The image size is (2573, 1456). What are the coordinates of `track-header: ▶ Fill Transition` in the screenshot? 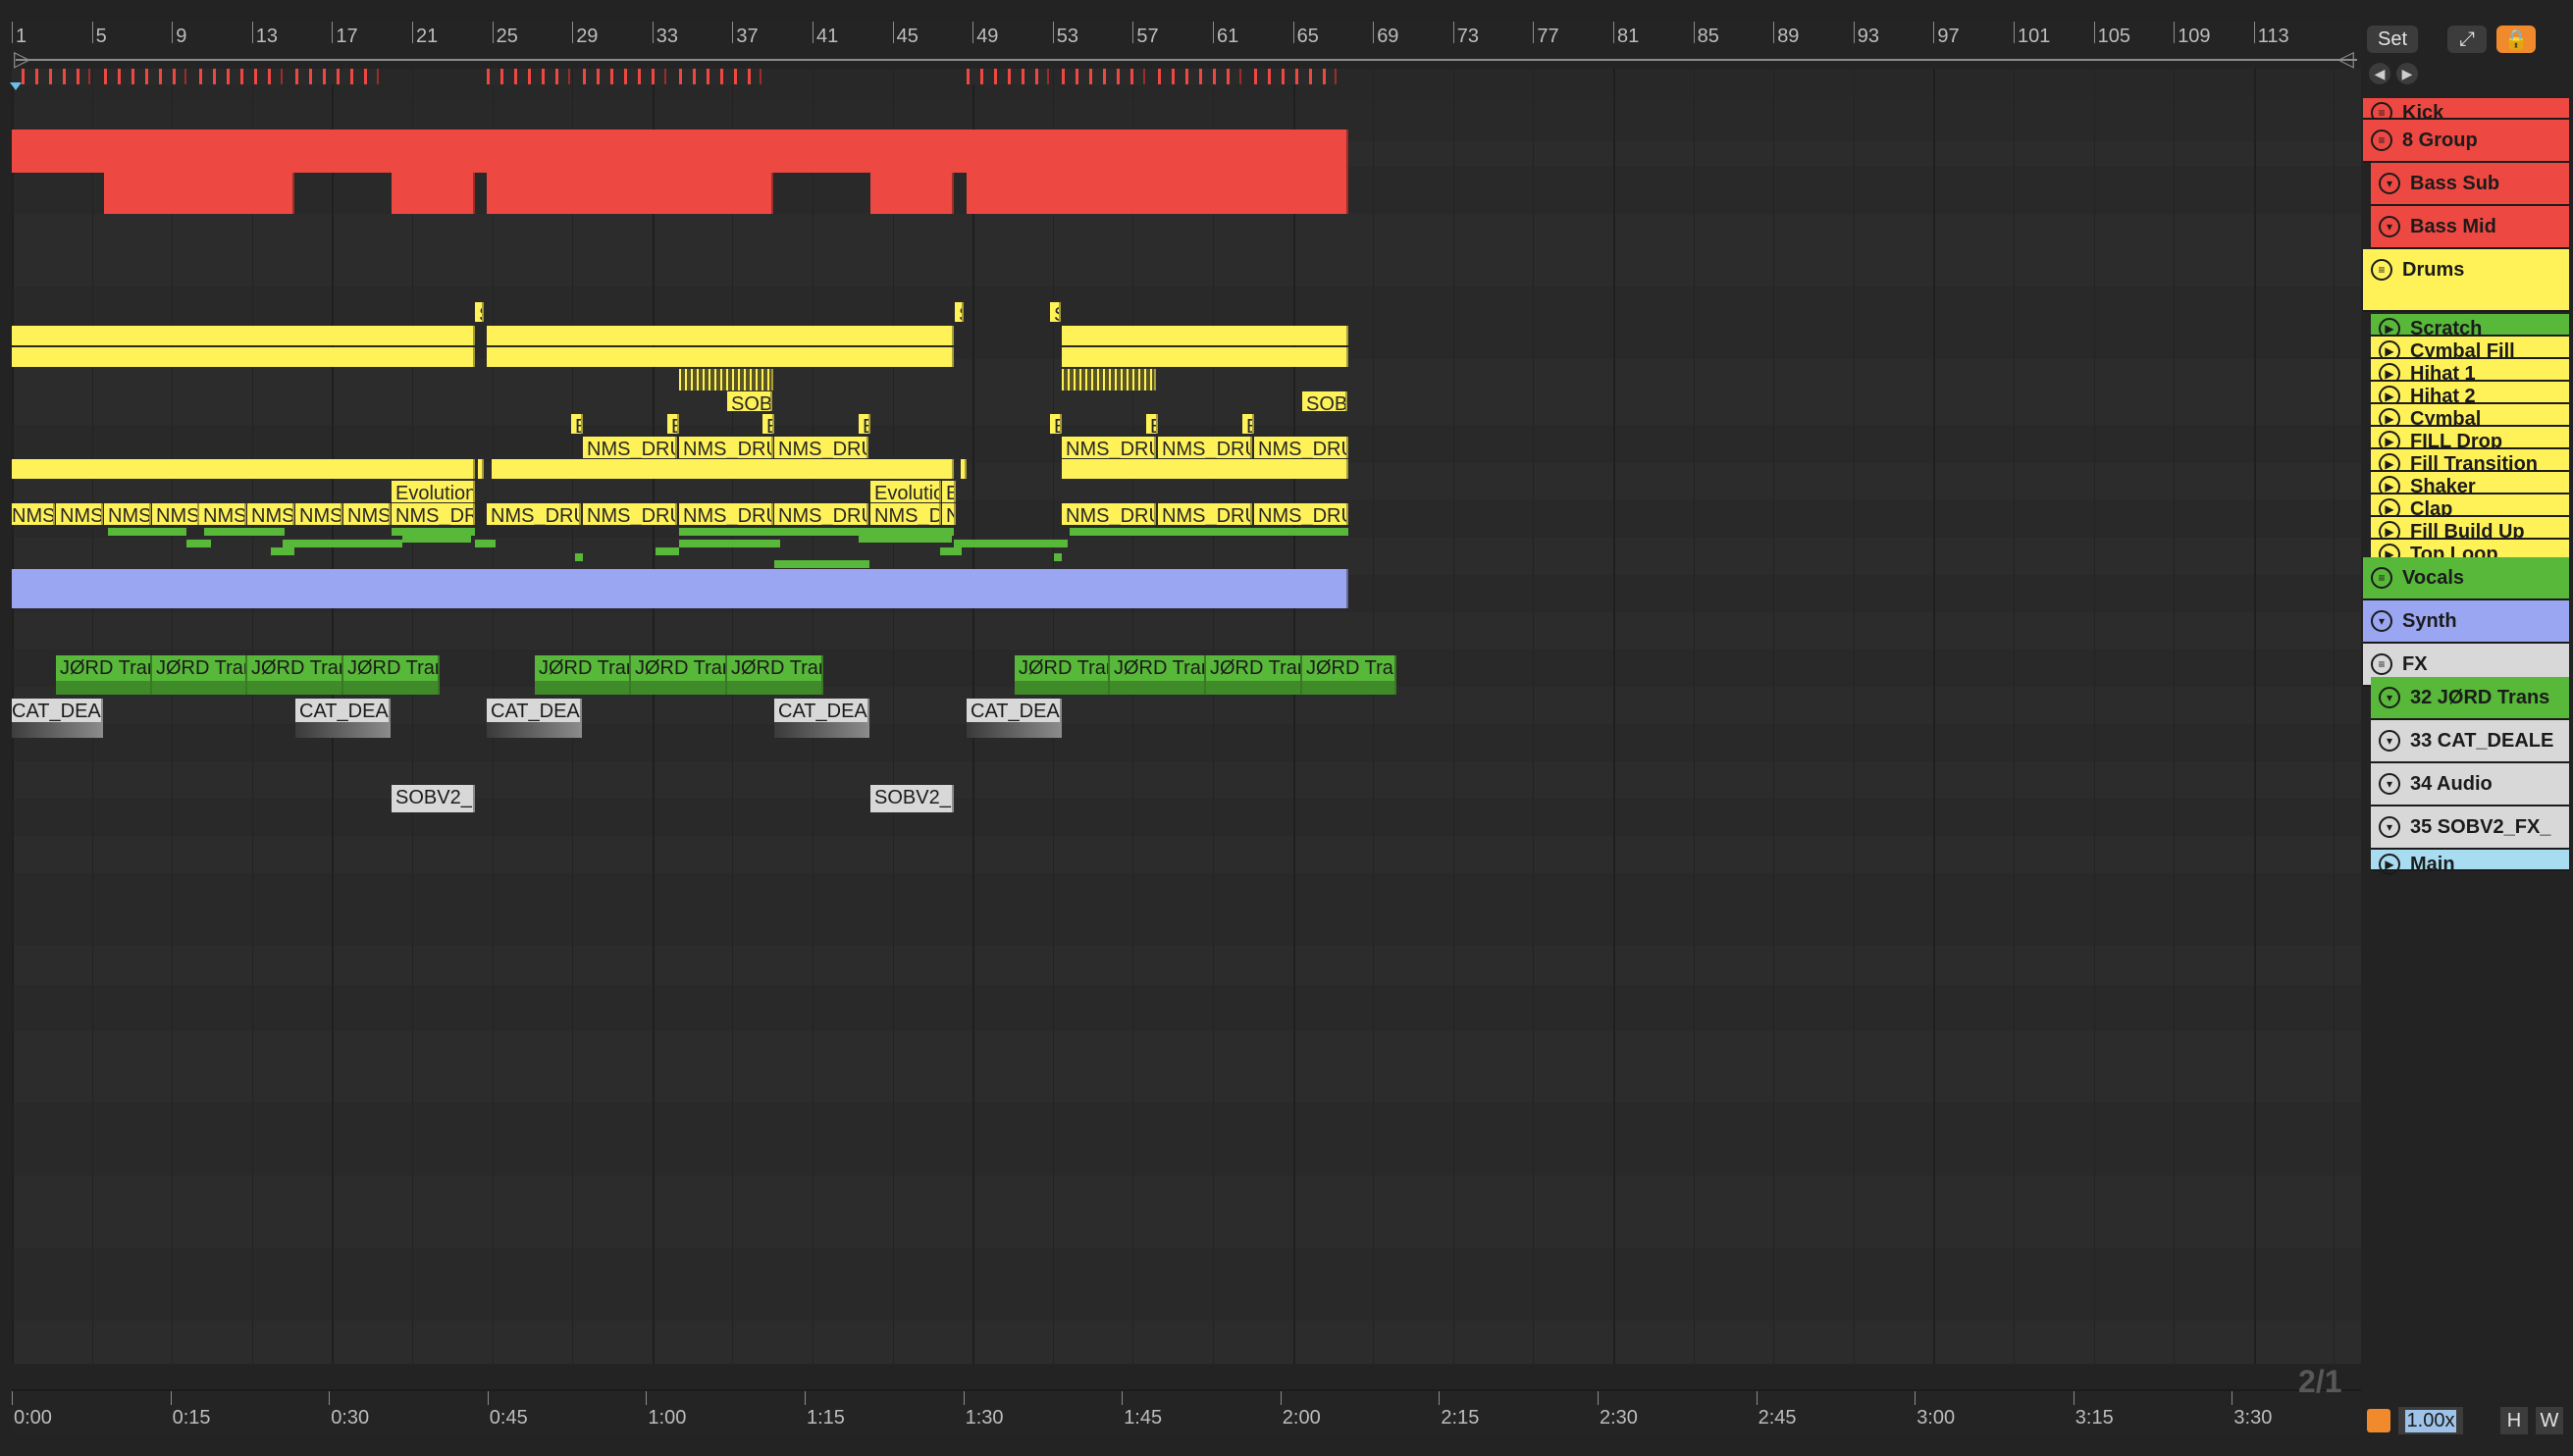 It's located at (2470, 462).